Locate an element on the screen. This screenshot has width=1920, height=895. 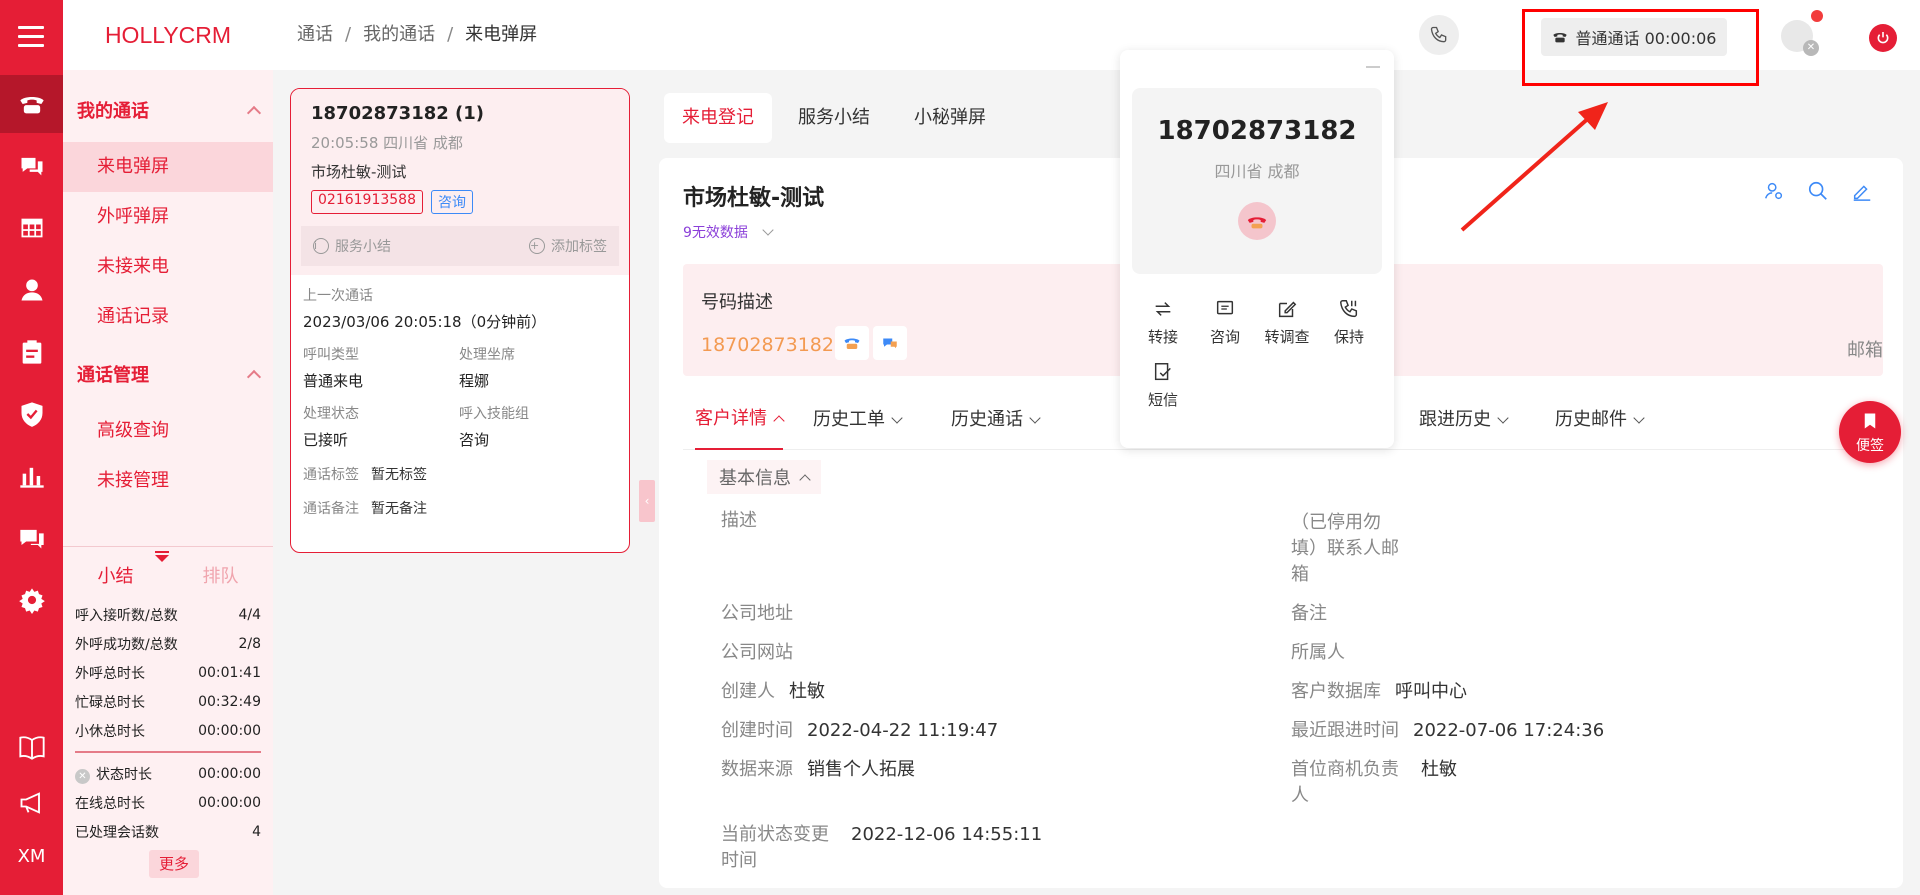
stat-row: 在线总时长 00:00:00 is located at coordinates (168, 803).